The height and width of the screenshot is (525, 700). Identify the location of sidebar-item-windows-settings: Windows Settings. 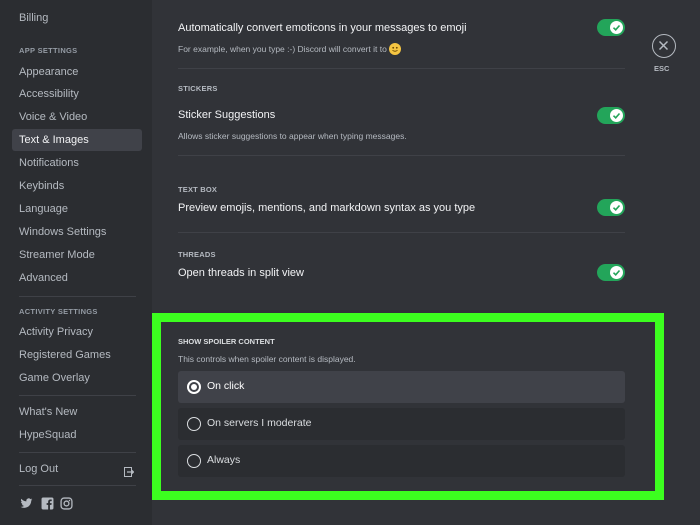
(77, 232).